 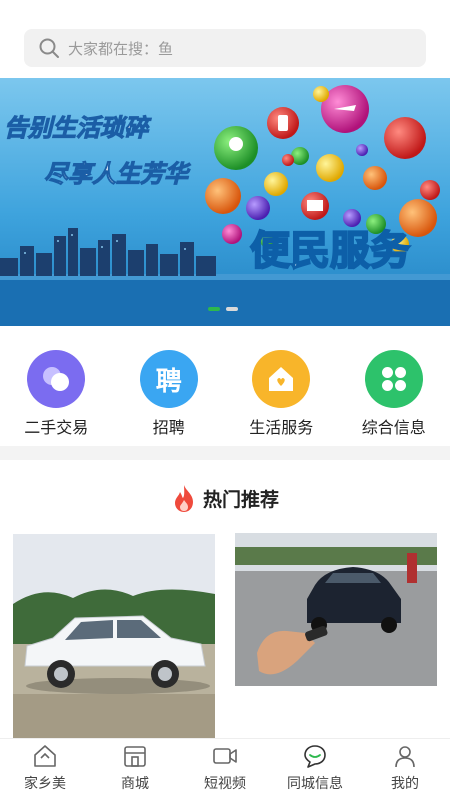 I want to click on two-circles-icon, so click(x=56, y=379).